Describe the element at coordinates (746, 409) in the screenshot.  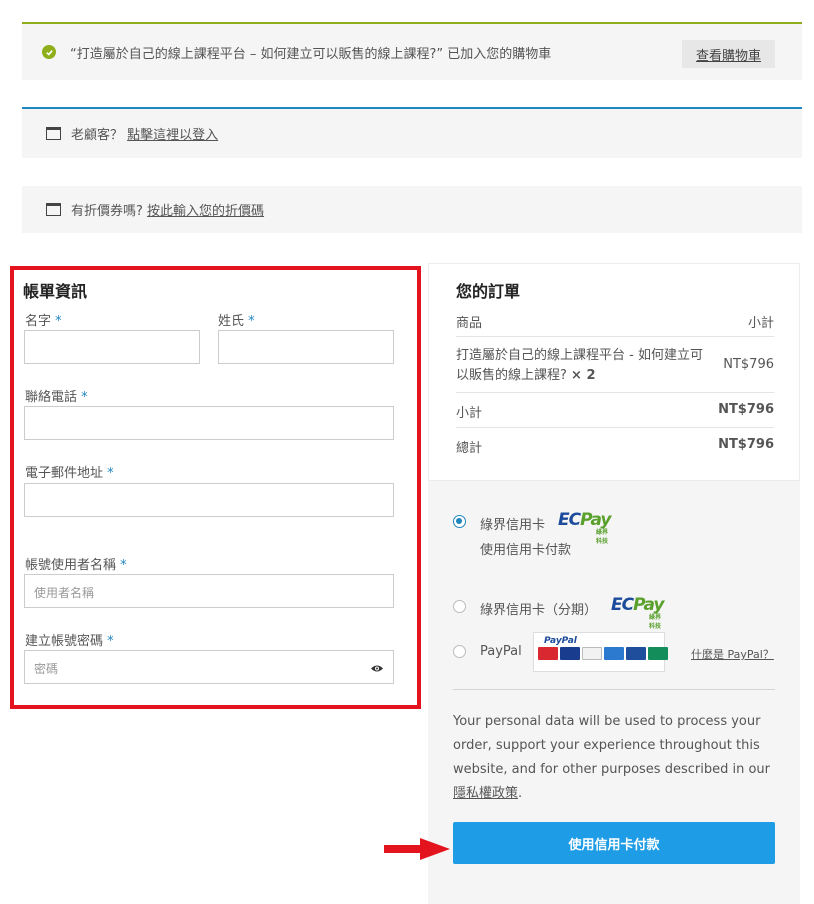
I see `subtotal-value: NT$796` at that location.